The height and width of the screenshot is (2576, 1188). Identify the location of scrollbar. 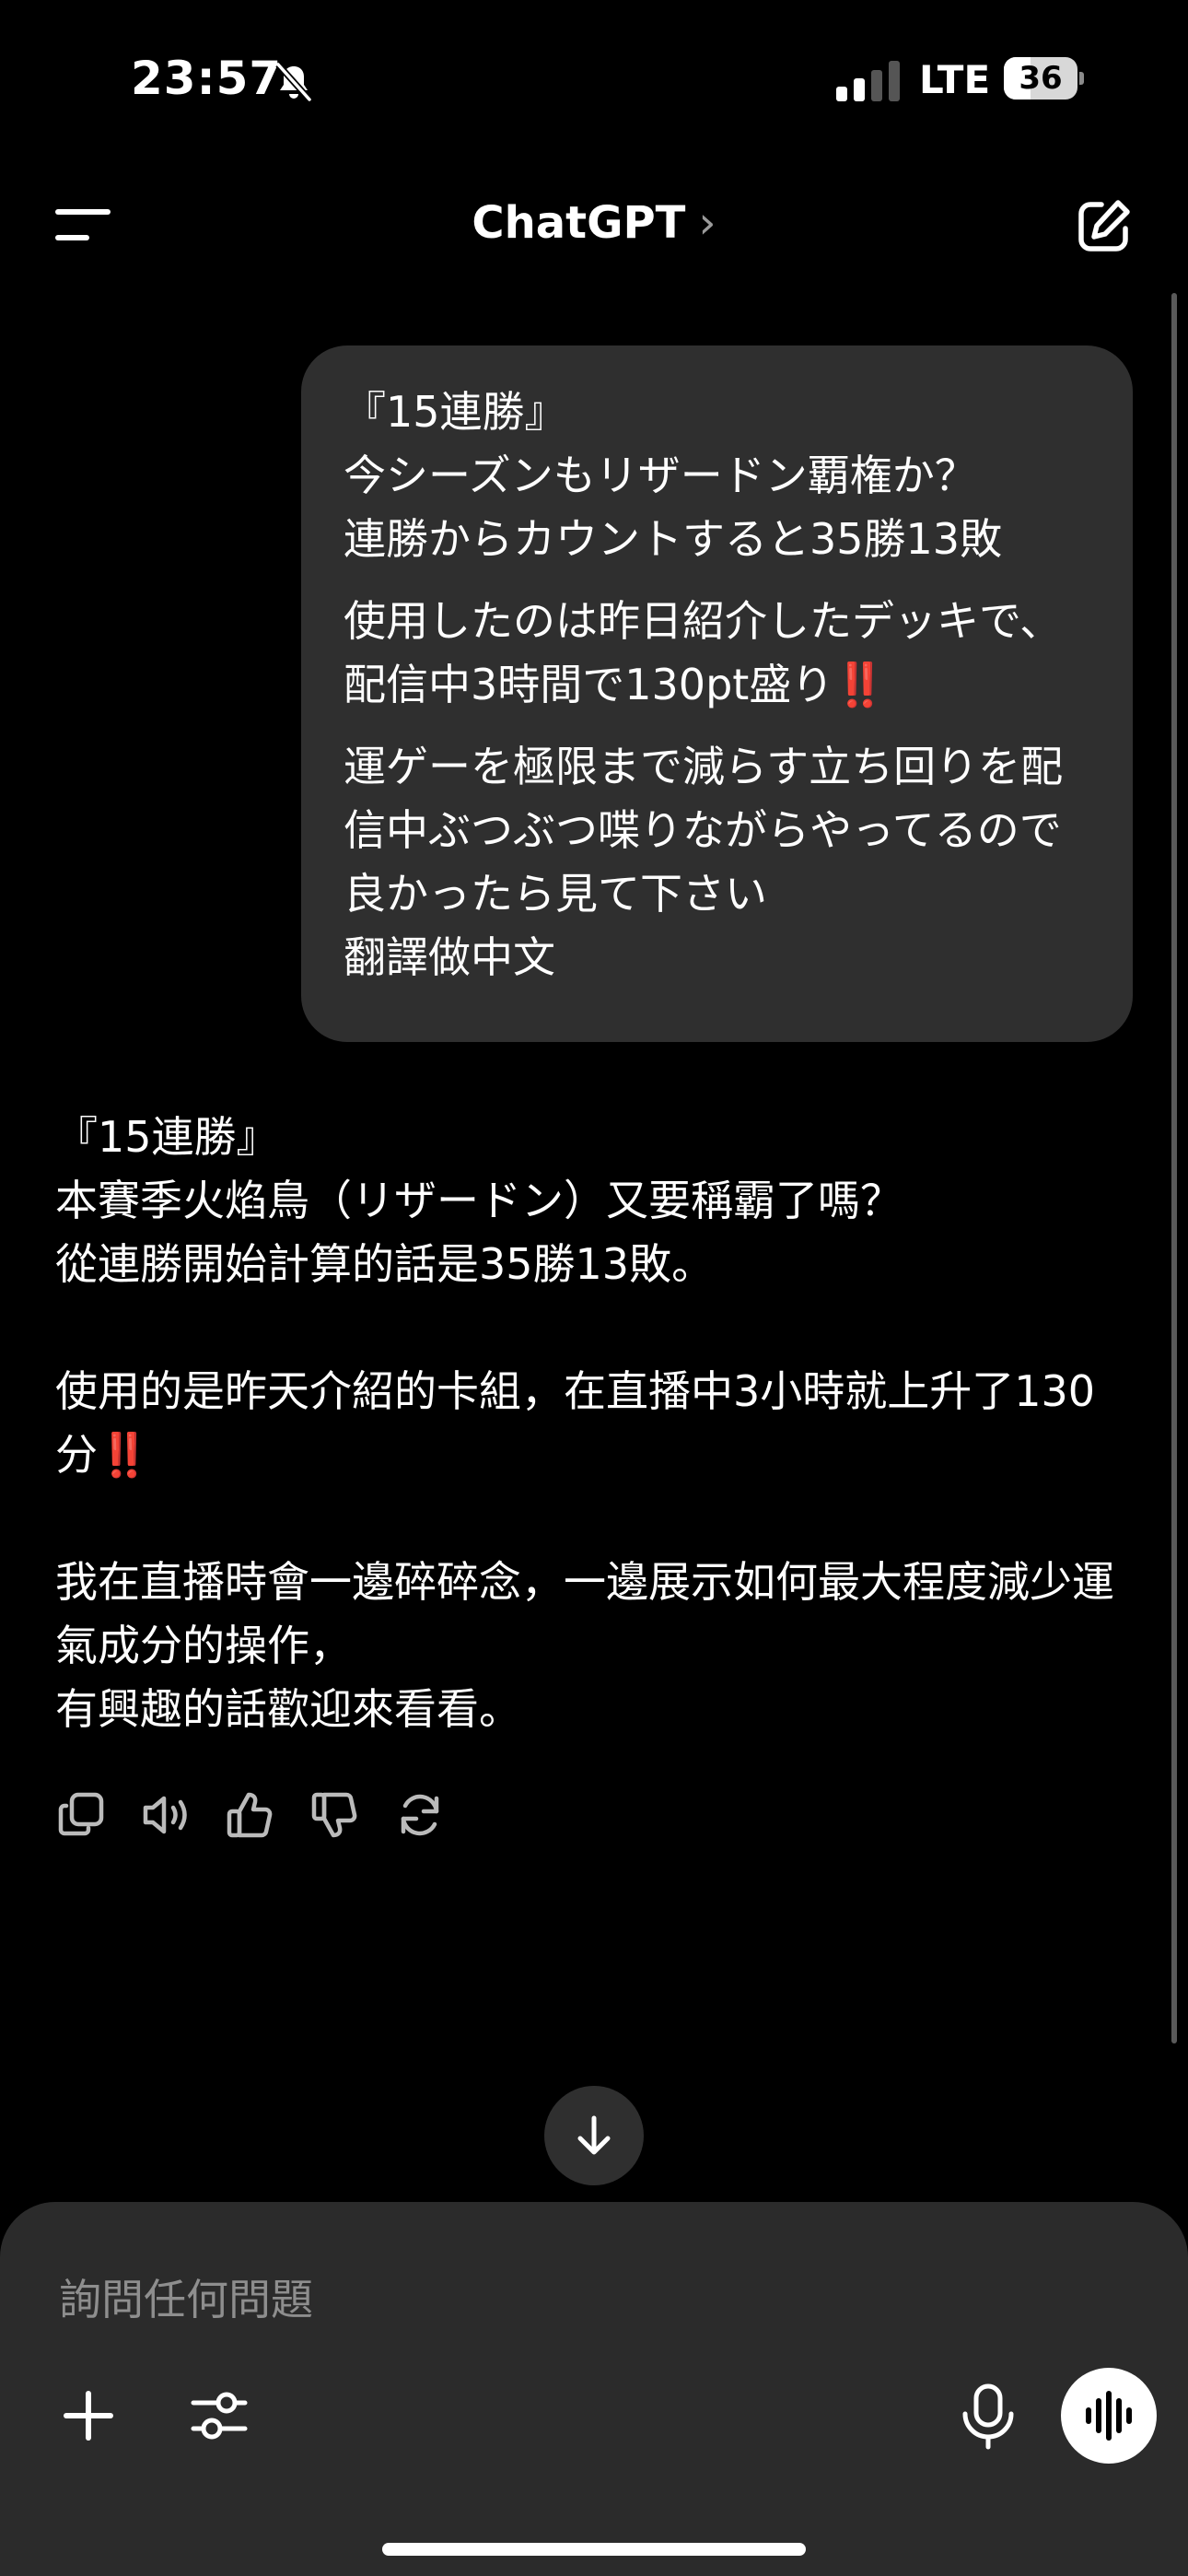
(1174, 1168).